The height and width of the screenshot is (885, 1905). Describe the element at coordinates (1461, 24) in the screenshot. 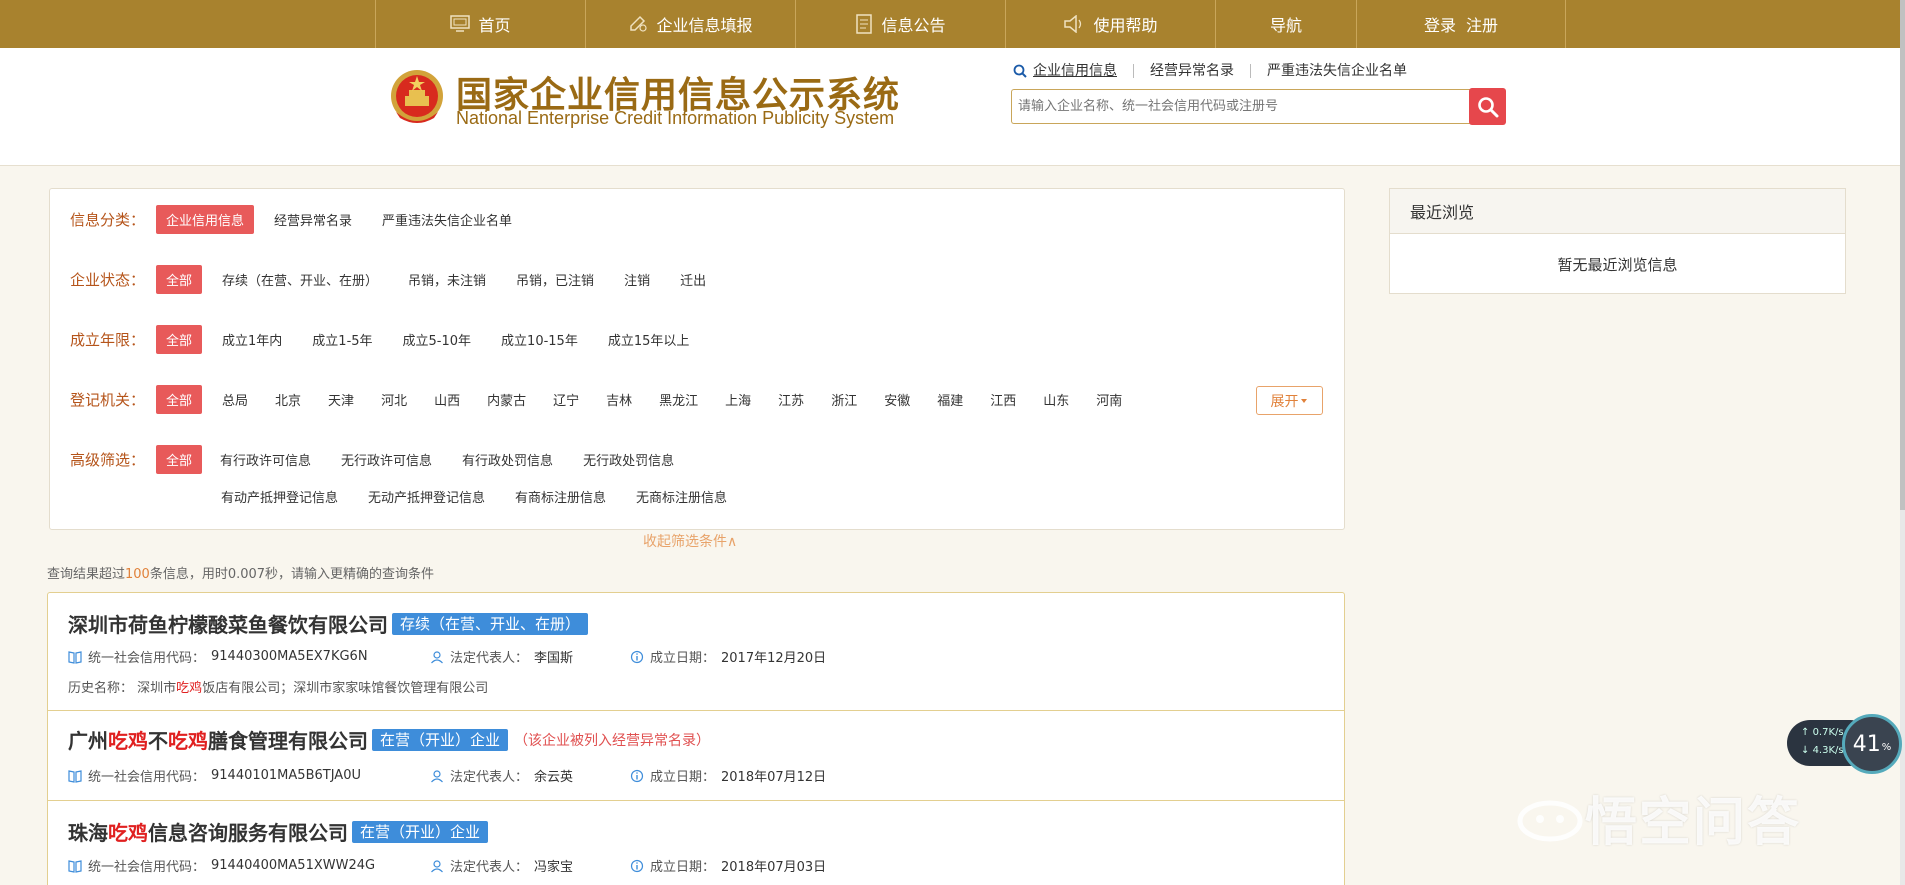

I see `nav-auth: 登录 注册` at that location.